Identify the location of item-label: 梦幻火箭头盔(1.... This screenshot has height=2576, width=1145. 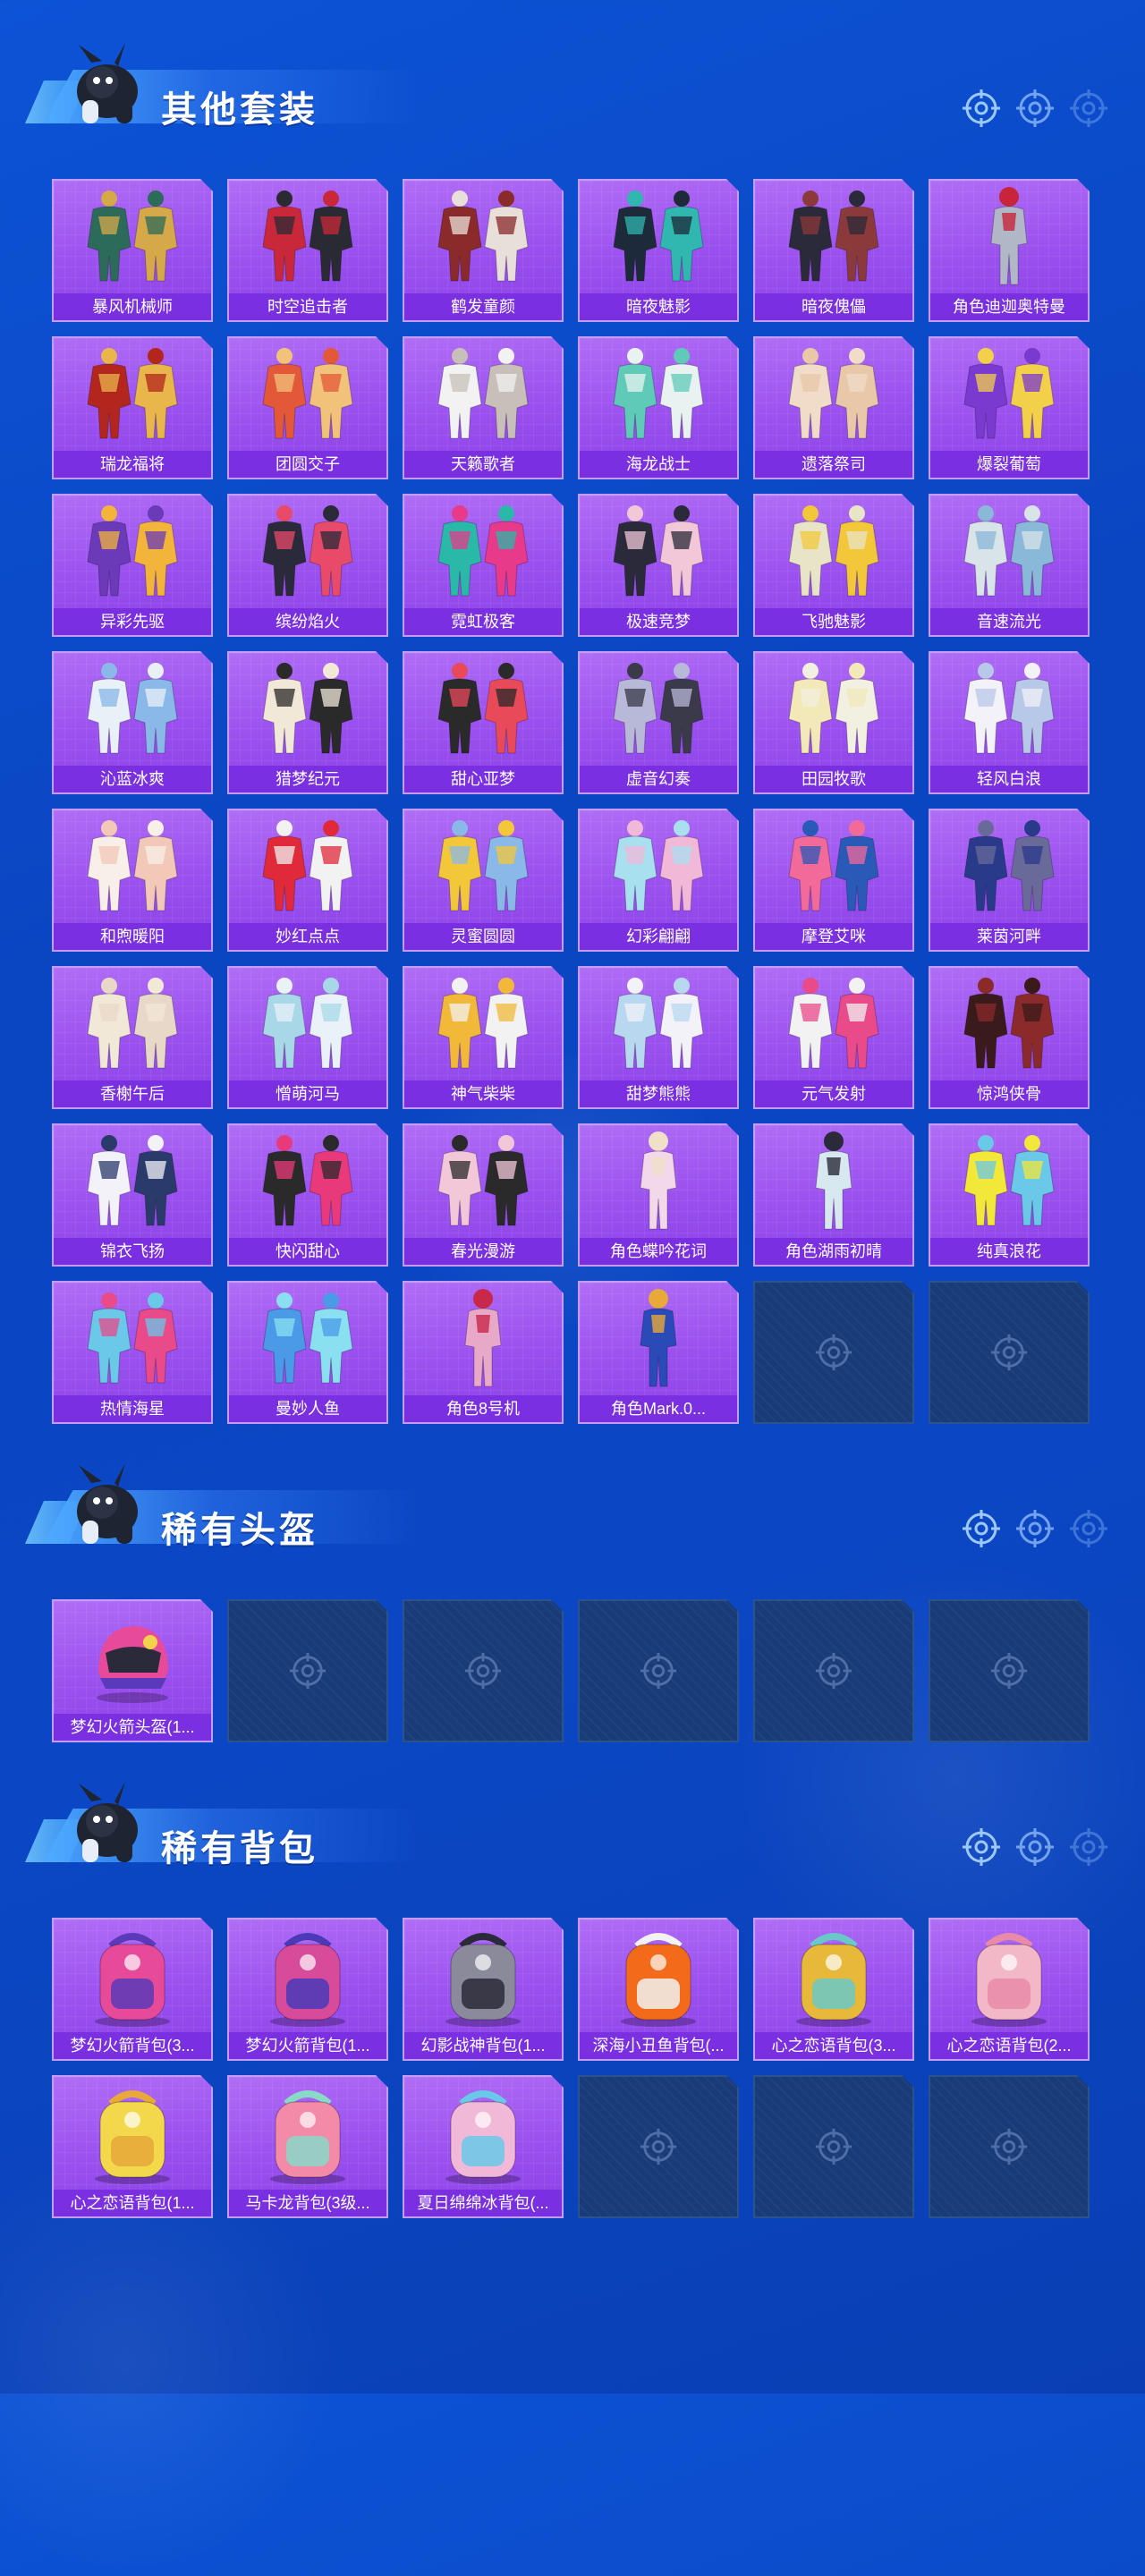
(132, 1727).